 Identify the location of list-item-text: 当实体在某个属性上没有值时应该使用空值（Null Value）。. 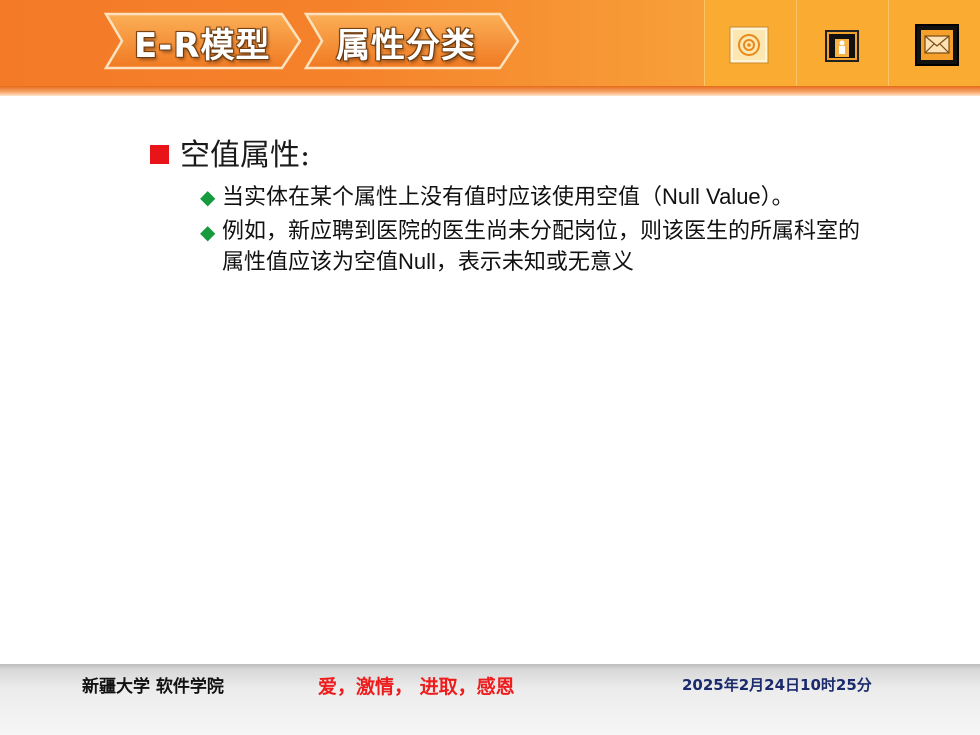
(508, 197).